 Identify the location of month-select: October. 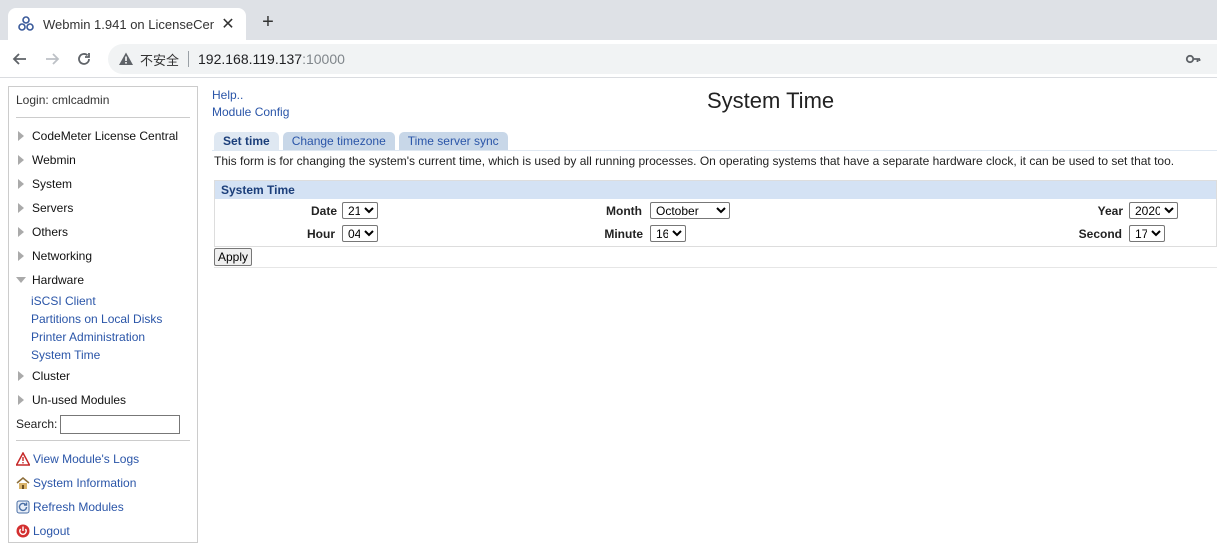
(690, 210).